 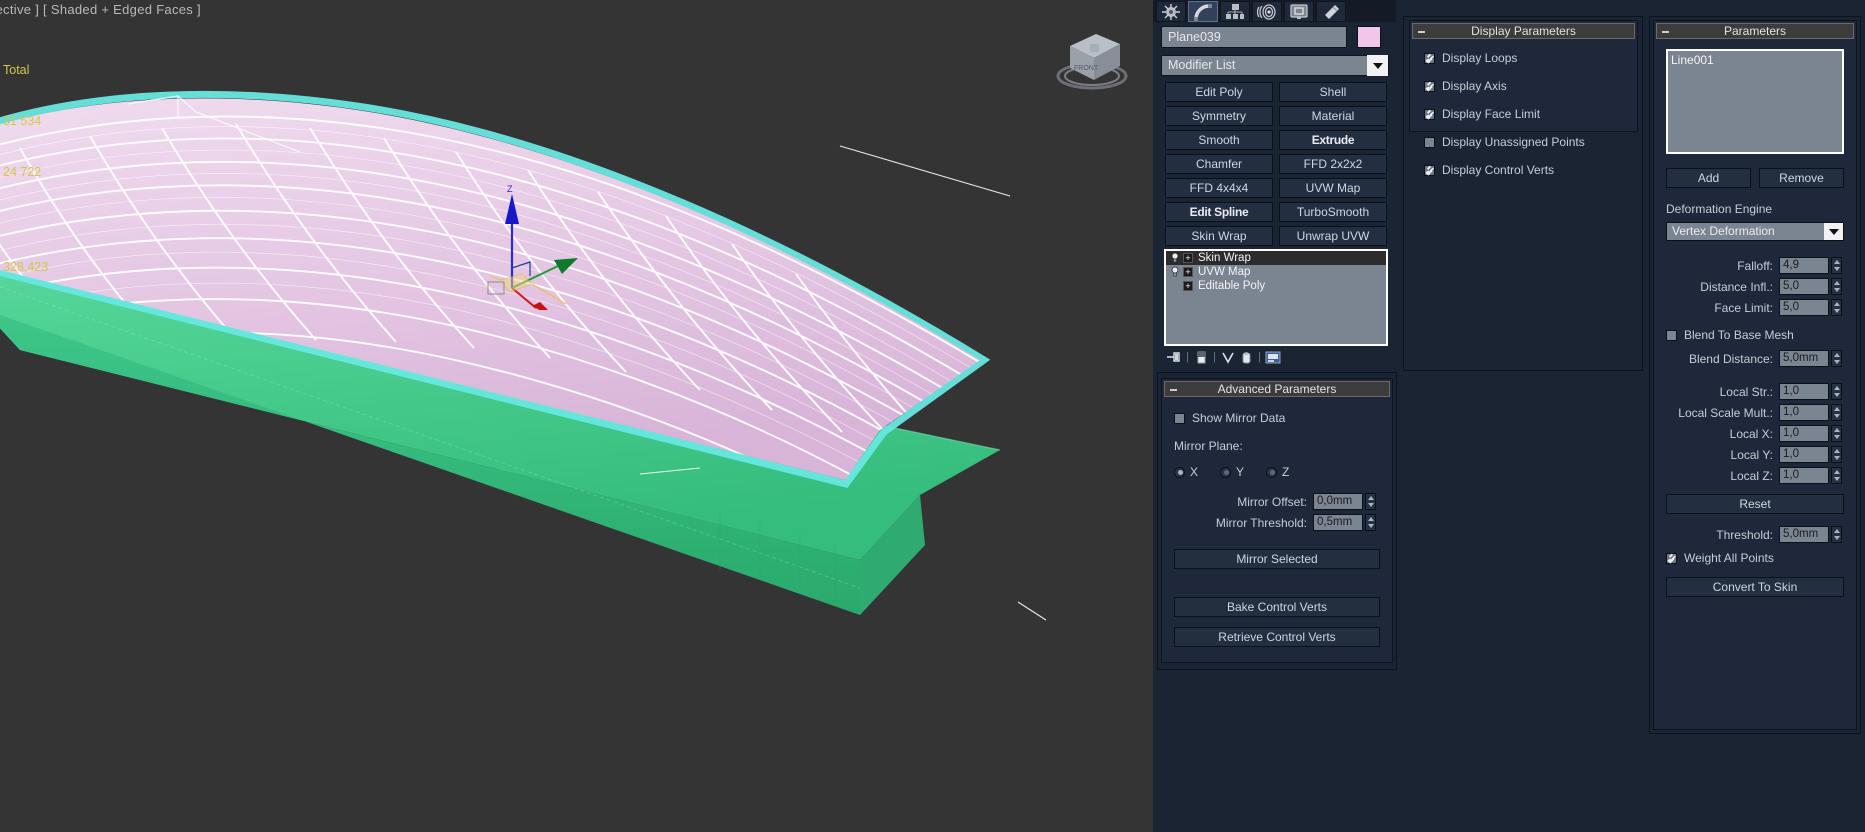 I want to click on bone-list: Line001, so click(x=1755, y=101).